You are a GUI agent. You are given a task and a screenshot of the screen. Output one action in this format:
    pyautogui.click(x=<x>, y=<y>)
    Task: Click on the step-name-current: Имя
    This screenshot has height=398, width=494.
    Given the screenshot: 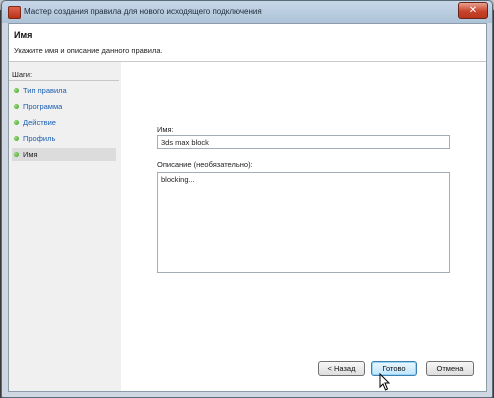 What is the action you would take?
    pyautogui.click(x=64, y=154)
    